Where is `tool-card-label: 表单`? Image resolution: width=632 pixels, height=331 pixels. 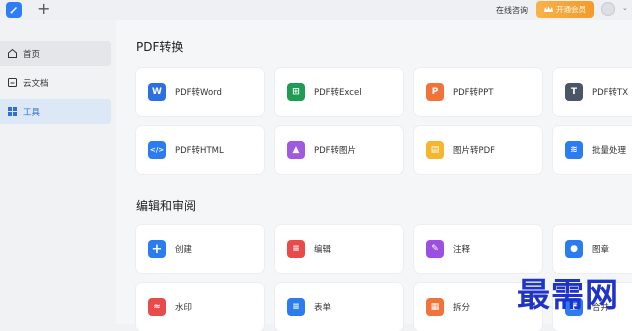 tool-card-label: 表单 is located at coordinates (323, 308).